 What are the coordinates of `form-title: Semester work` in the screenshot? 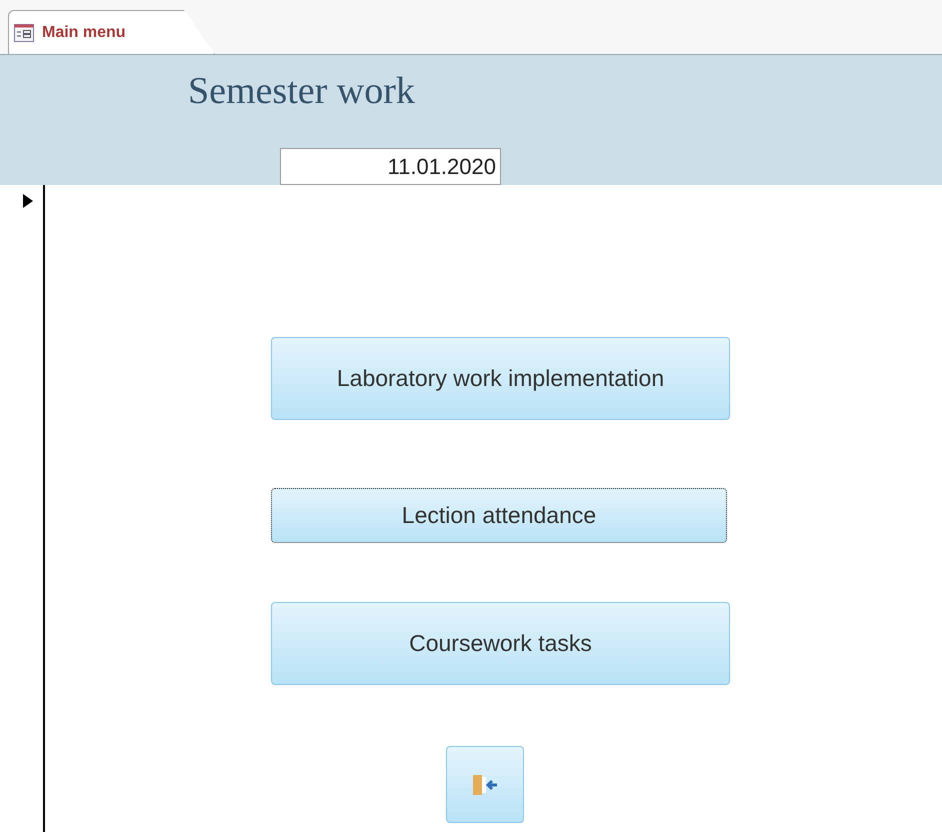 It's located at (301, 91).